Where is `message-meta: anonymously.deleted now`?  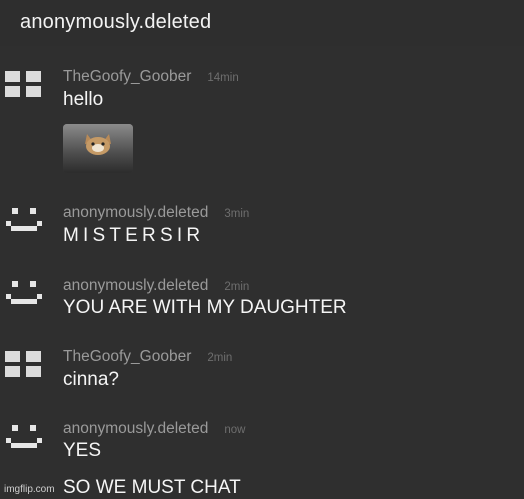
message-meta: anonymously.deleted now is located at coordinates (154, 429).